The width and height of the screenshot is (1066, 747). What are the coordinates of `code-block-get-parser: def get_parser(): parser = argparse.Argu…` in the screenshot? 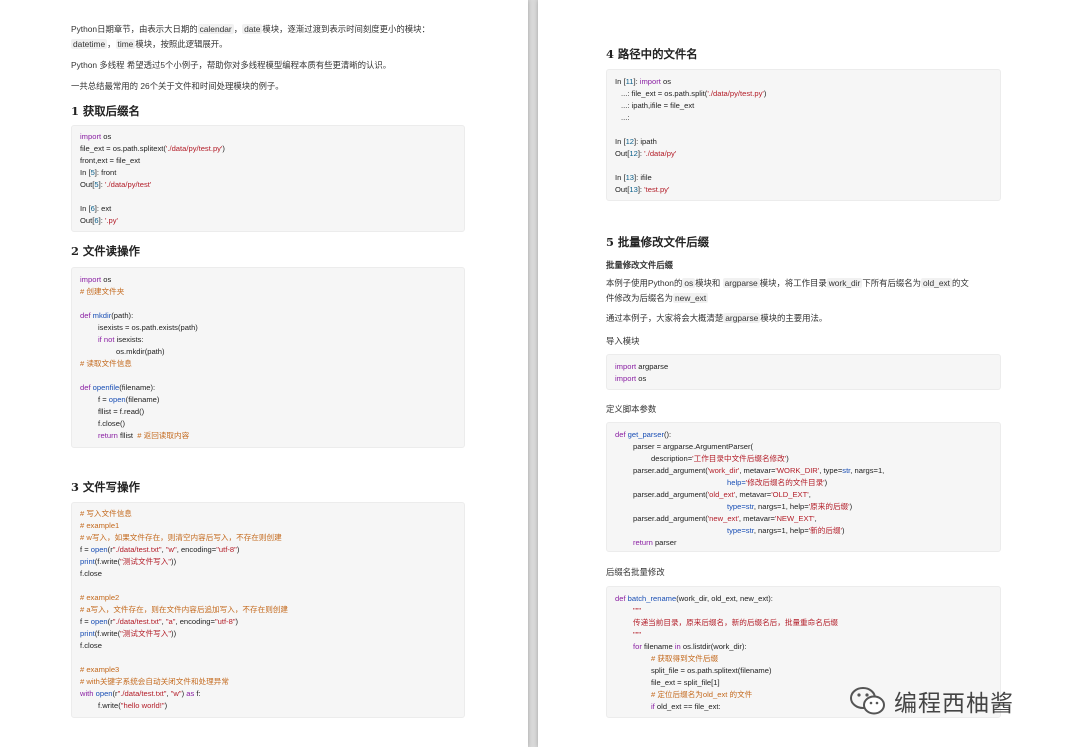 It's located at (803, 487).